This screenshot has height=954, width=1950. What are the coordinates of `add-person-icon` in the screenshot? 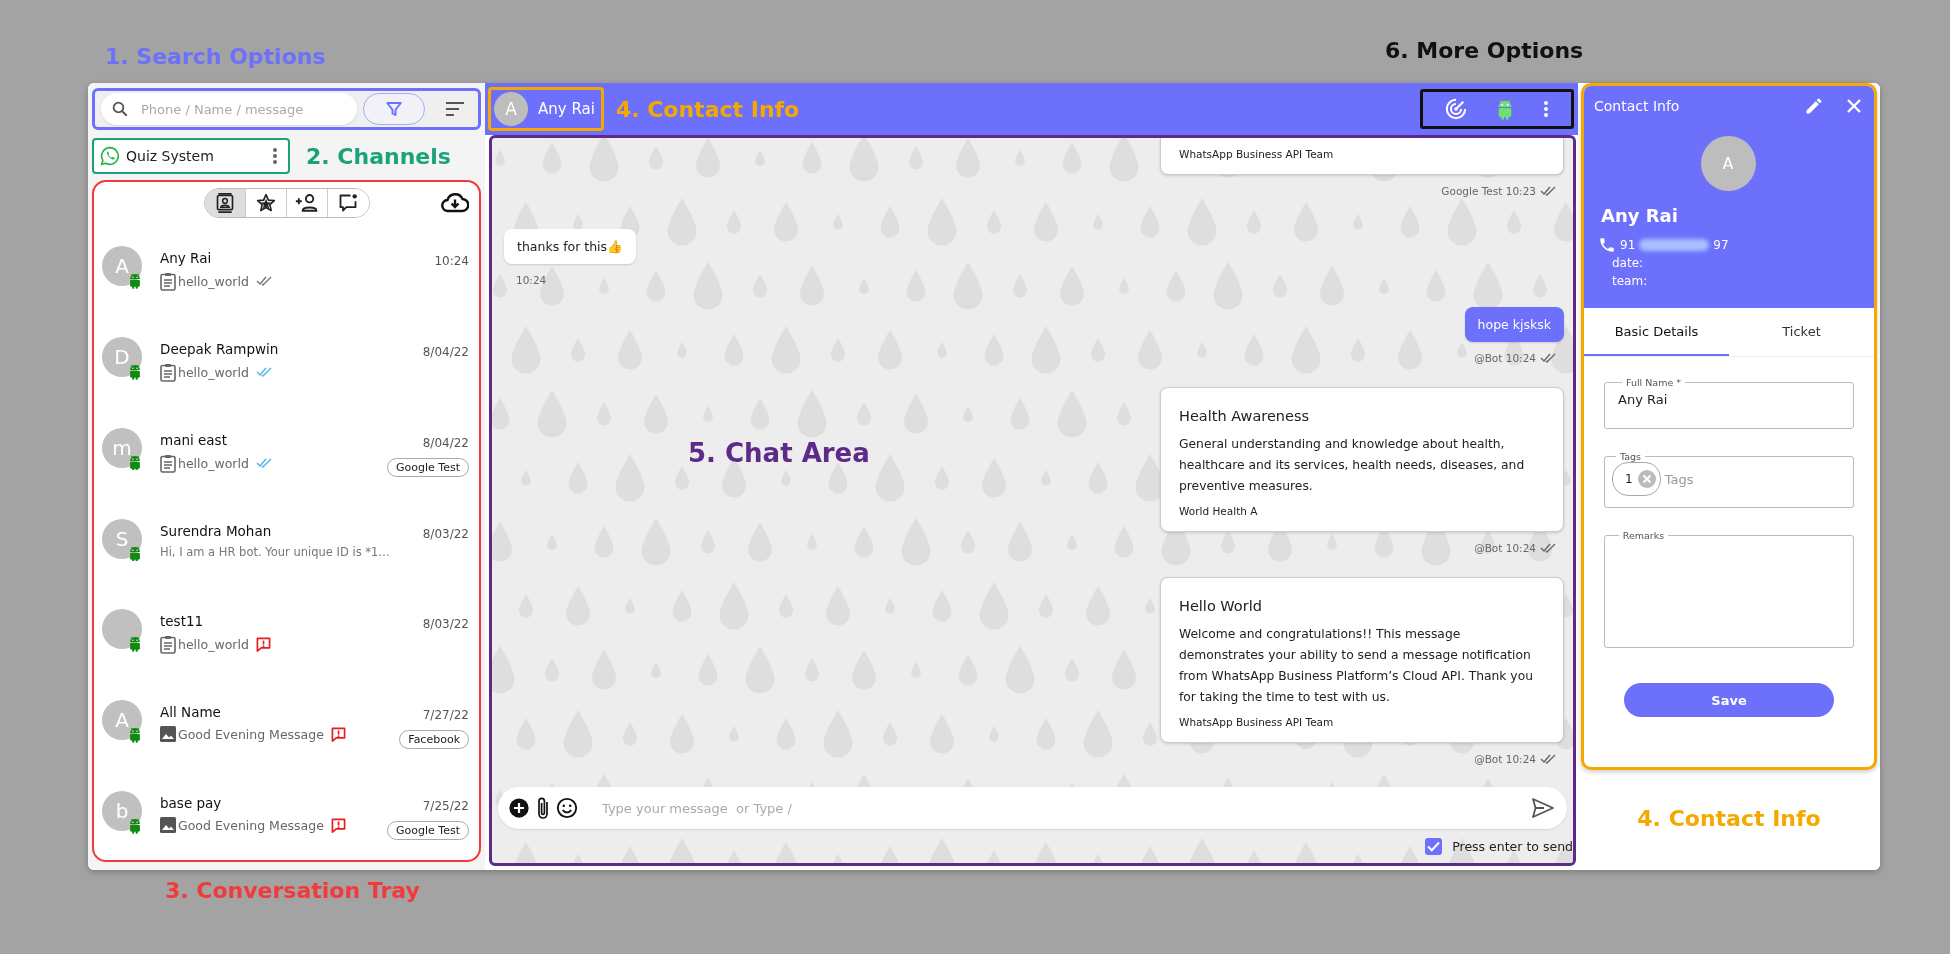 It's located at (306, 202).